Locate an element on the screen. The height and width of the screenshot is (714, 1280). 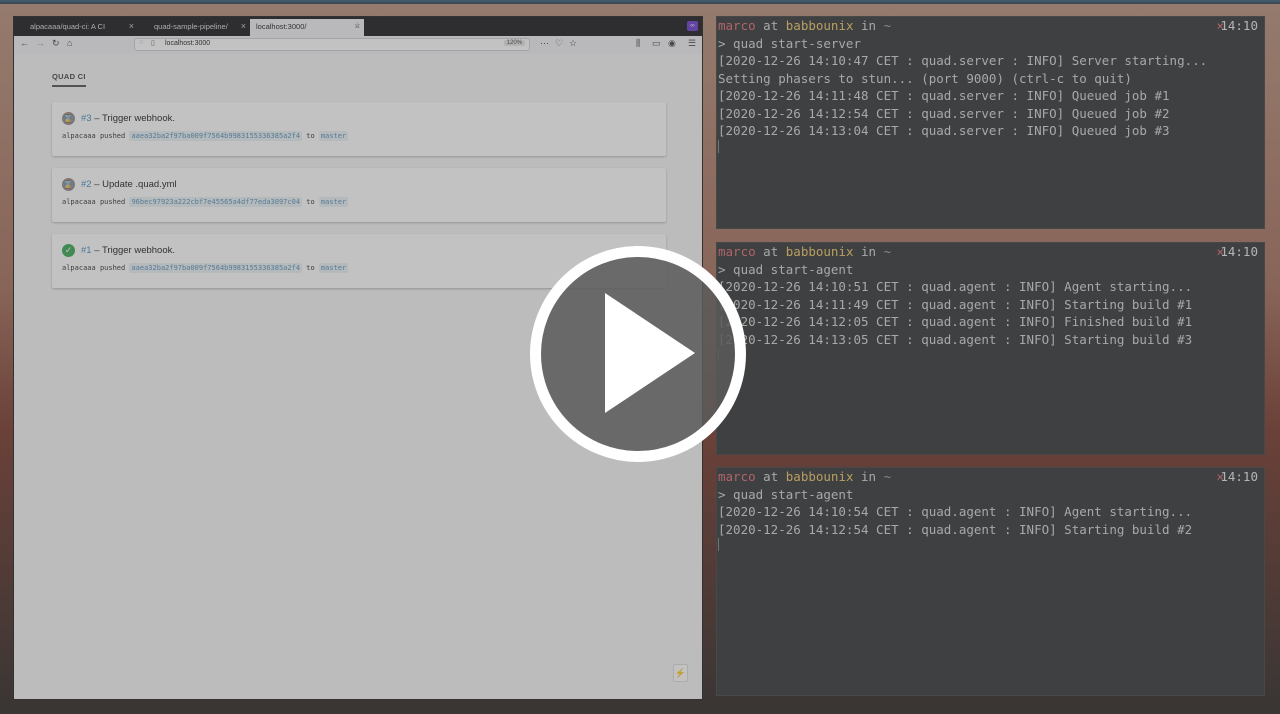
play-button is located at coordinates (638, 354).